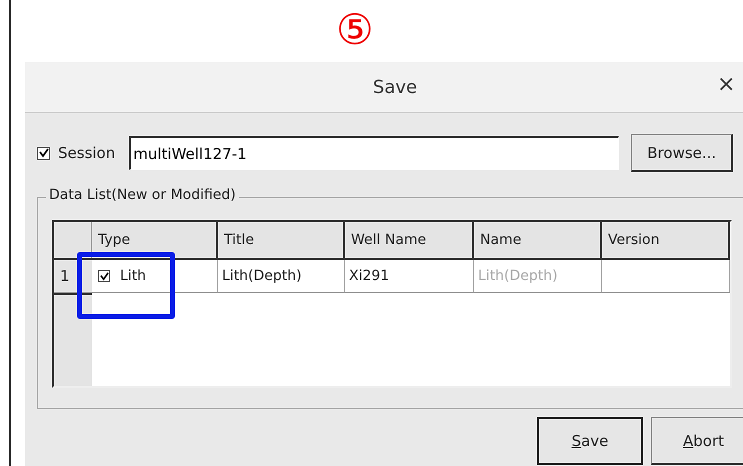 This screenshot has height=466, width=743. I want to click on checkbox, so click(43, 153).